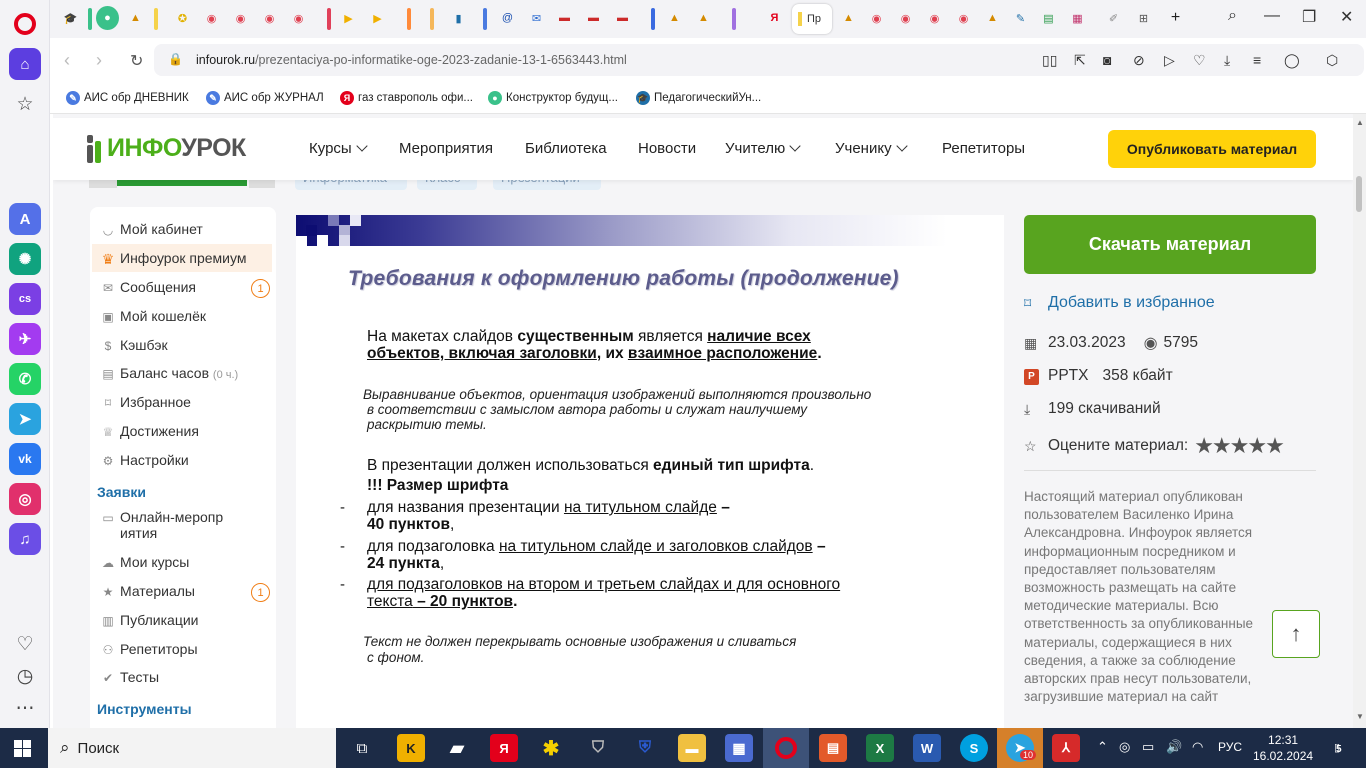 This screenshot has height=768, width=1366. I want to click on send-icon: ▷, so click(1169, 60).